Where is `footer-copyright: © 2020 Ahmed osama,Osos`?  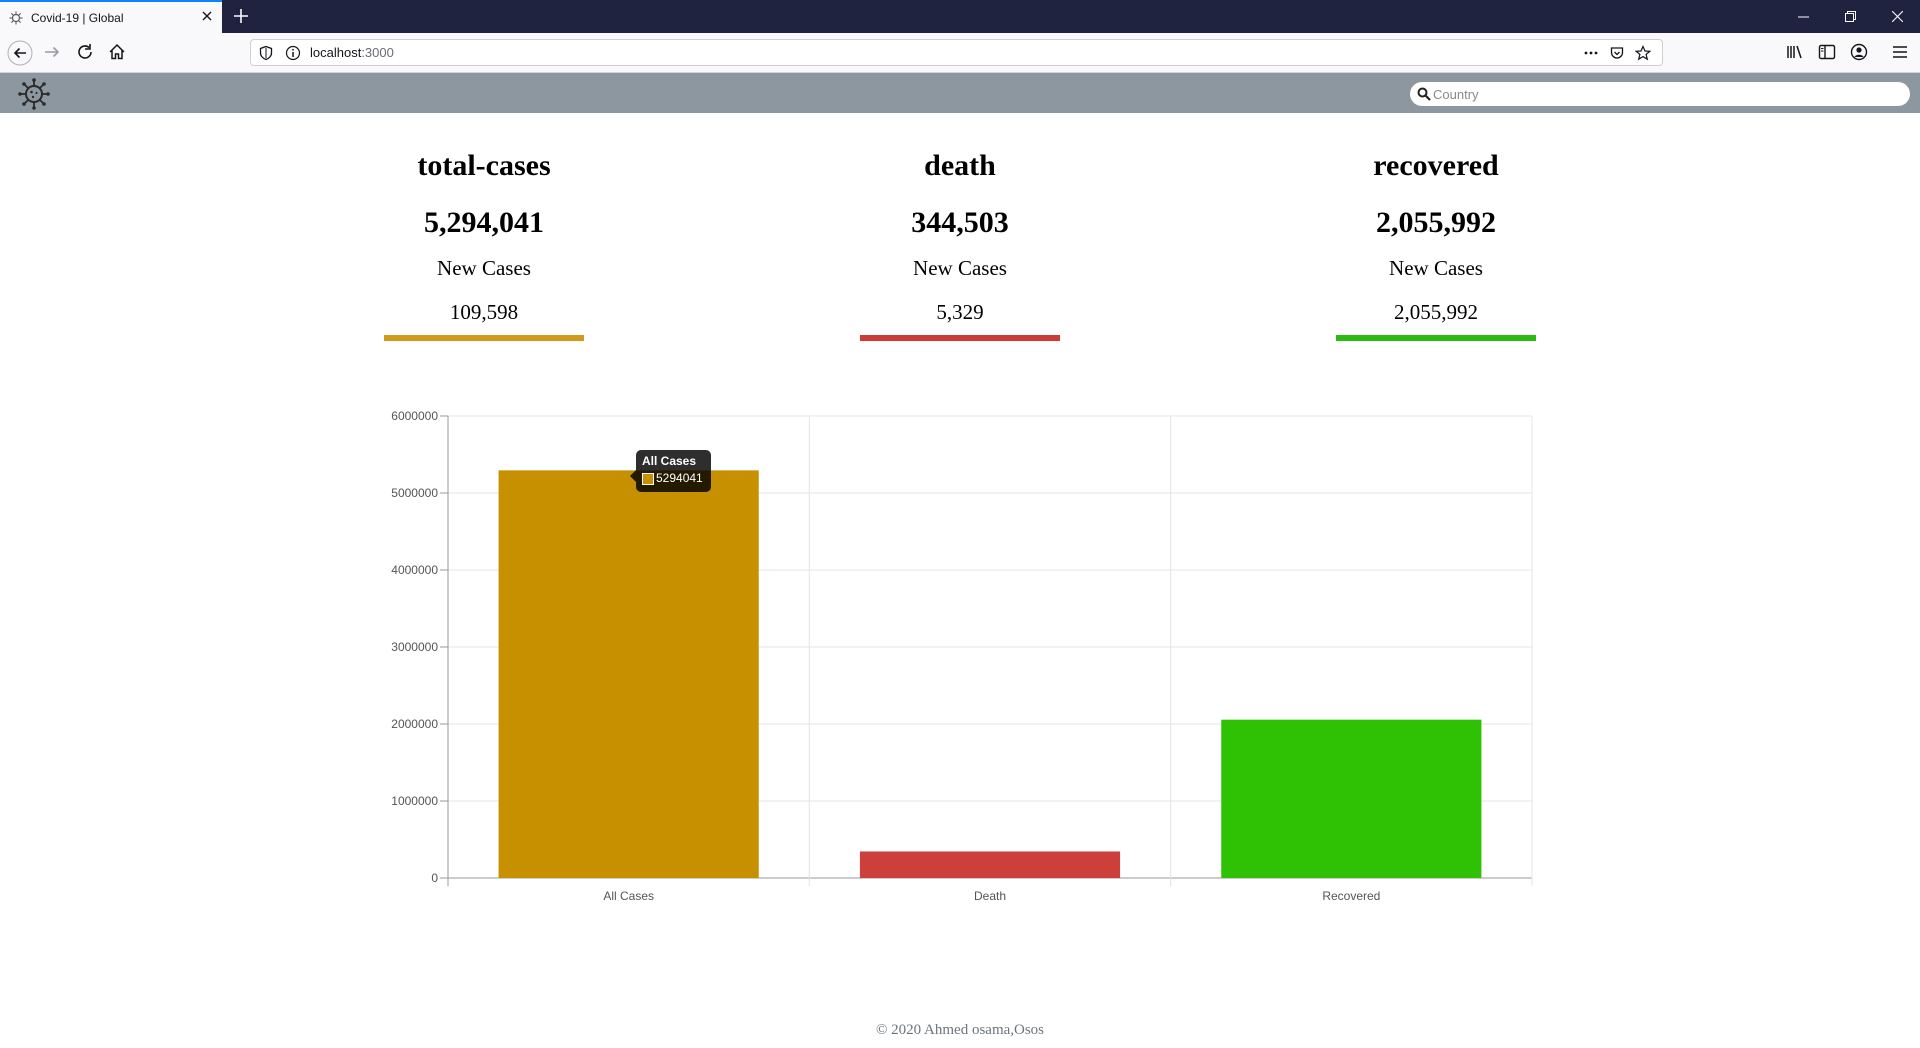 footer-copyright: © 2020 Ahmed osama,Osos is located at coordinates (960, 1030).